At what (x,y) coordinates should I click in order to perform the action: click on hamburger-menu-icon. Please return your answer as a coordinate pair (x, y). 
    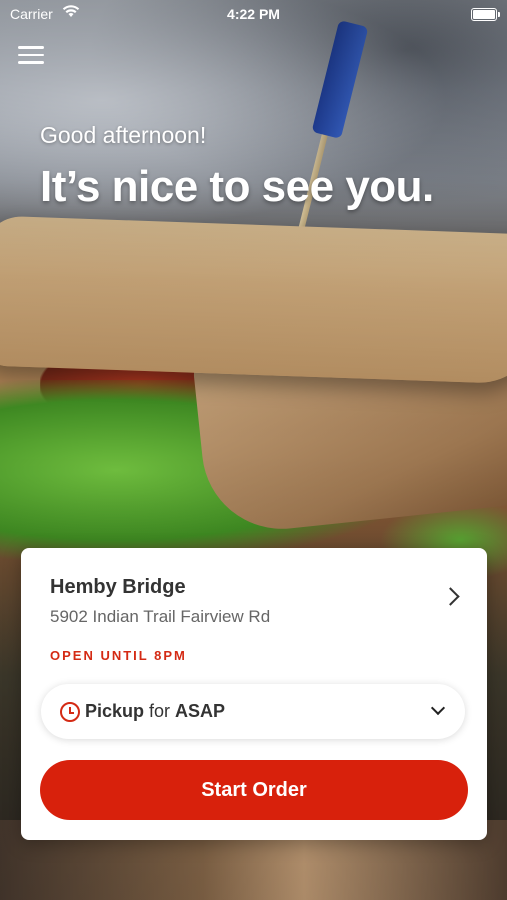
    Looking at the image, I should click on (31, 57).